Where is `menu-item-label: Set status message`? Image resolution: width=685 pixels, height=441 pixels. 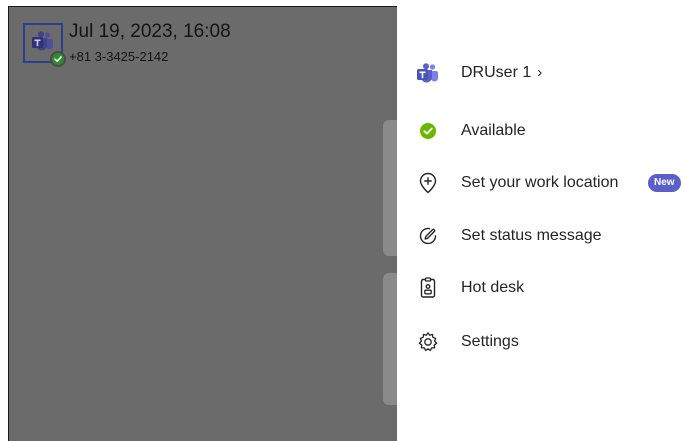 menu-item-label: Set status message is located at coordinates (531, 235).